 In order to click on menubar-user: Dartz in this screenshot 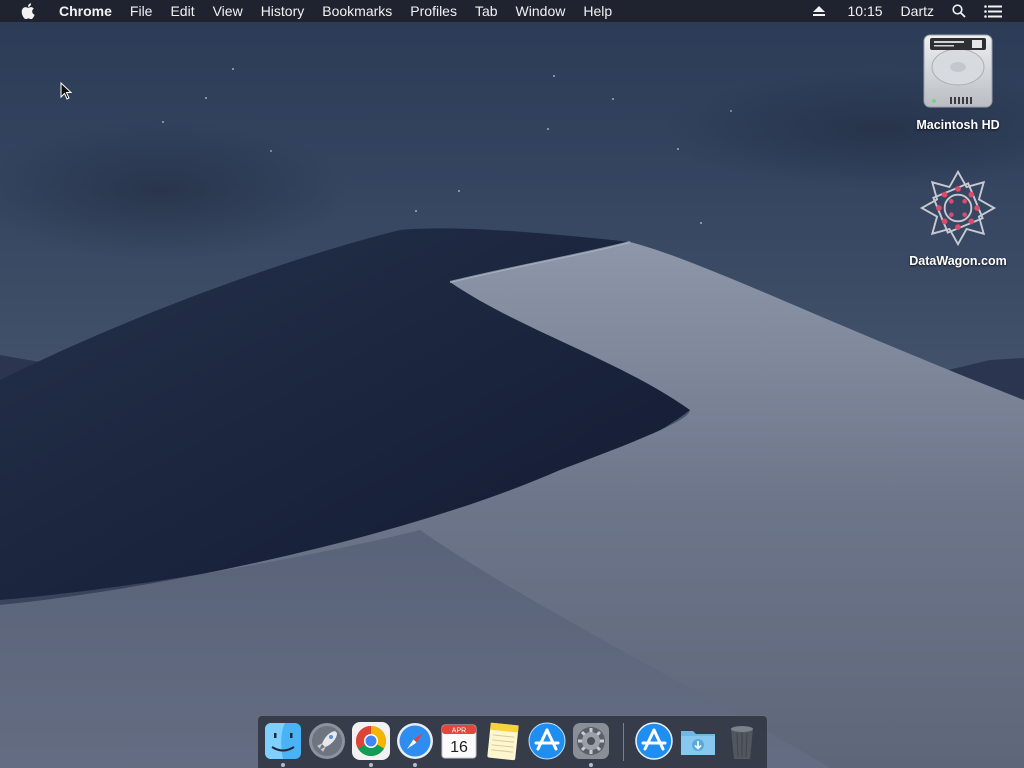, I will do `click(917, 11)`.